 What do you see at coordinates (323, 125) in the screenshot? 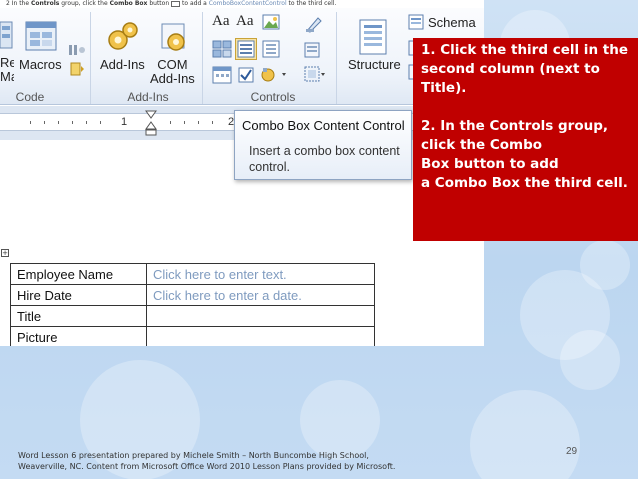
I see `tooltip-title: Combo Box Content Control` at bounding box center [323, 125].